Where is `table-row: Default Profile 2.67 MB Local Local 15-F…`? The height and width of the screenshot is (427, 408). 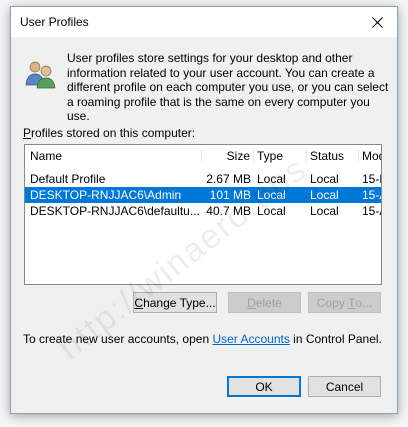
table-row: Default Profile 2.67 MB Local Local 15-F… is located at coordinates (203, 179).